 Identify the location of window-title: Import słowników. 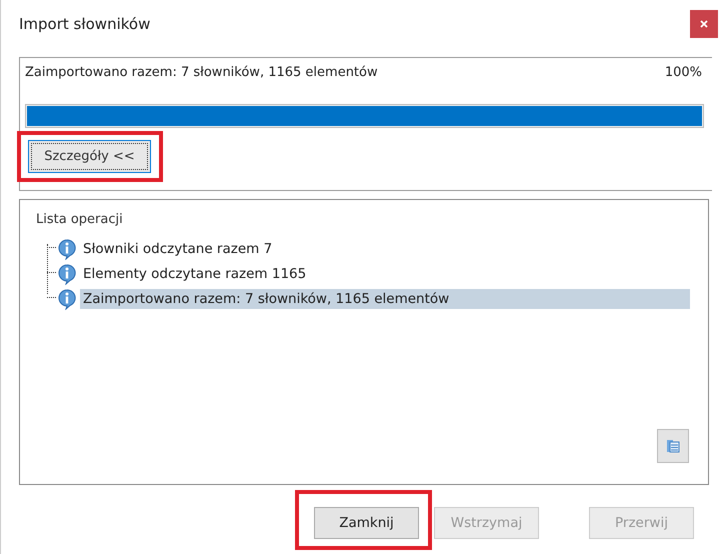
(84, 24).